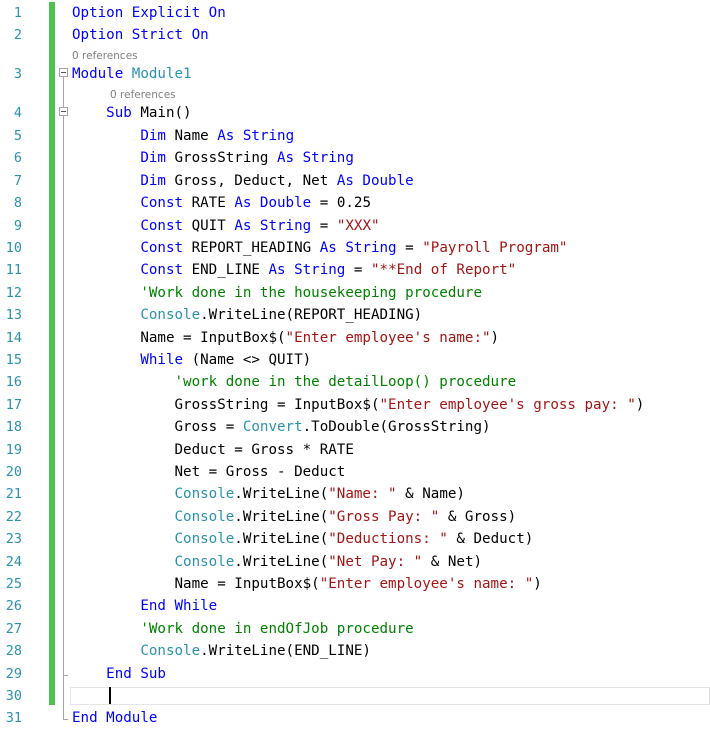 Image resolution: width=710 pixels, height=729 pixels. What do you see at coordinates (294, 517) in the screenshot?
I see `code-line: Console.WriteLine("Gross Pay: " & Gross)` at bounding box center [294, 517].